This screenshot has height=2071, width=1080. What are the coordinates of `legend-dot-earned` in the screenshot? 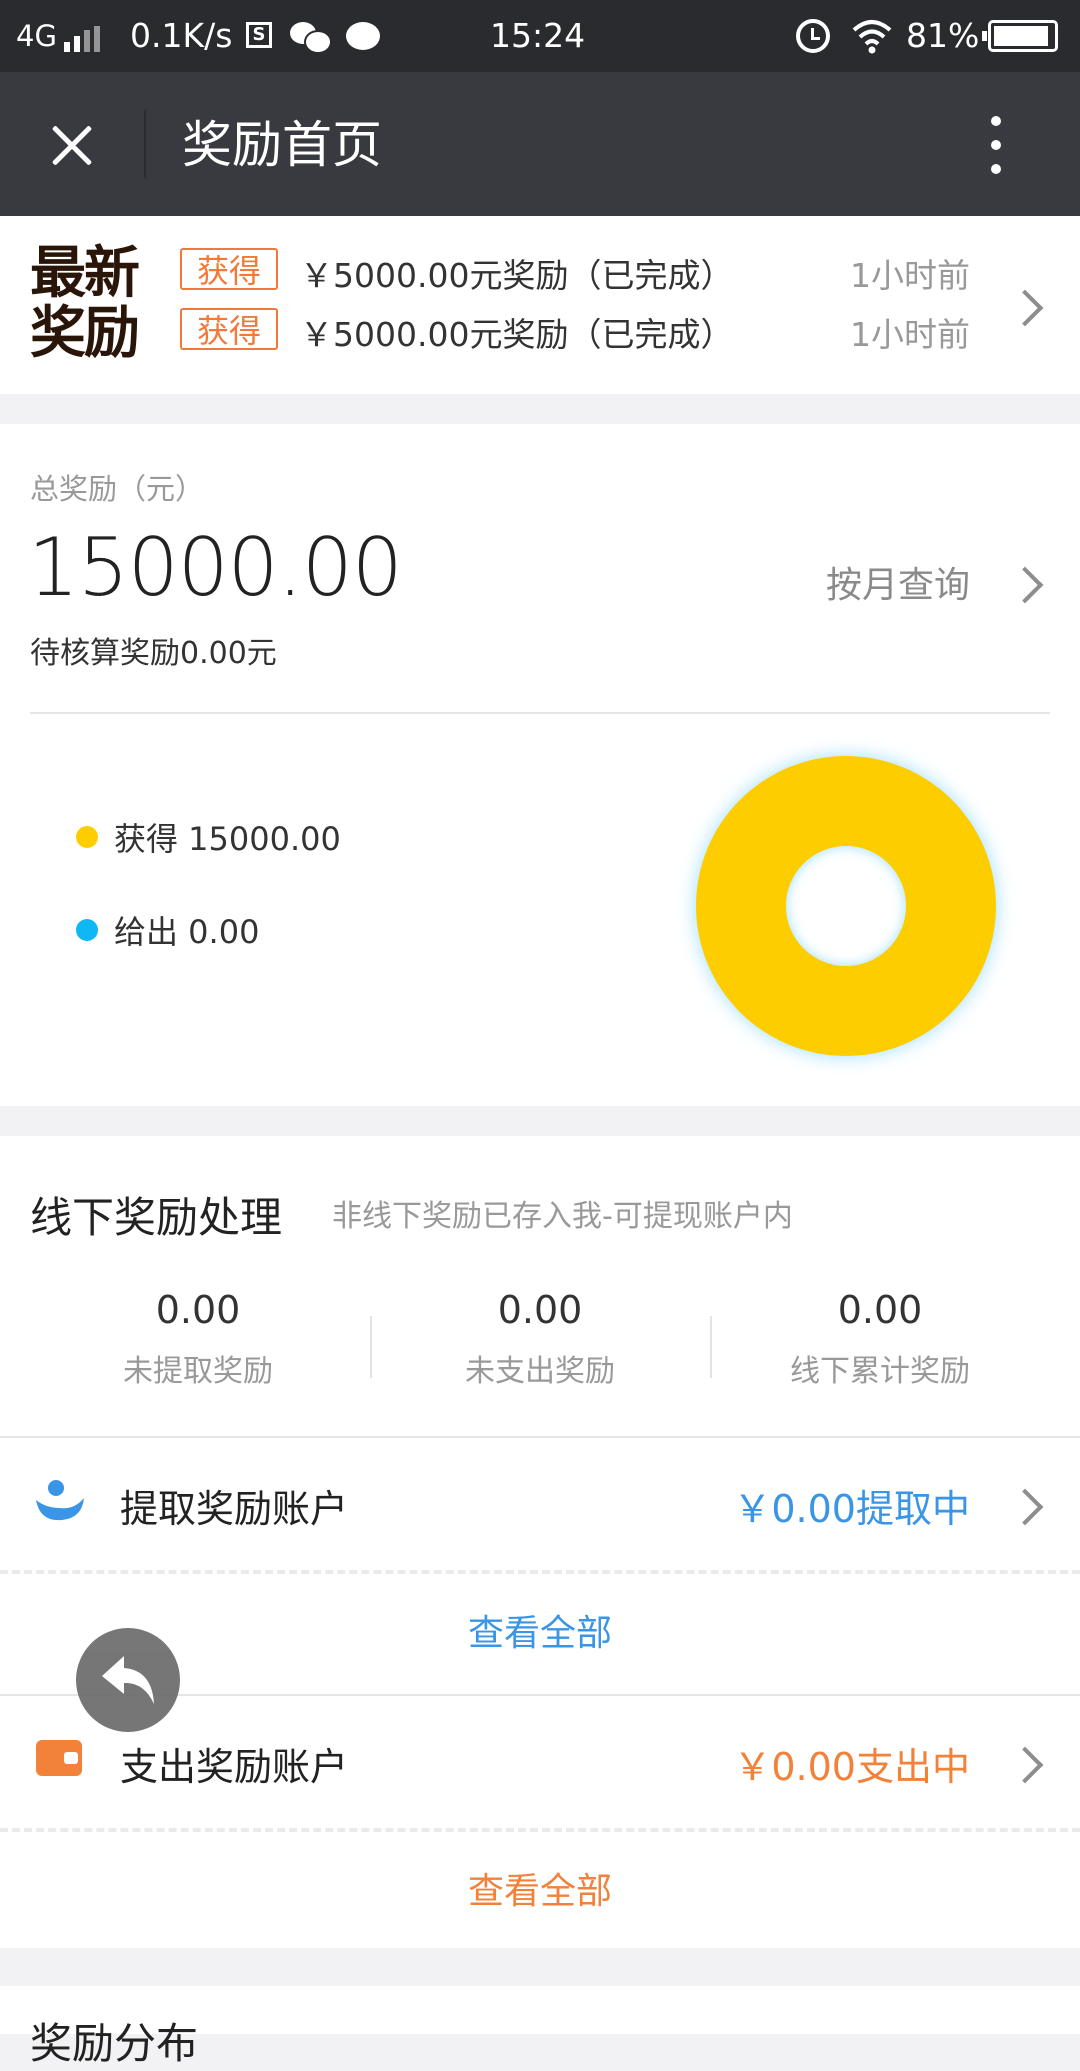 It's located at (87, 837).